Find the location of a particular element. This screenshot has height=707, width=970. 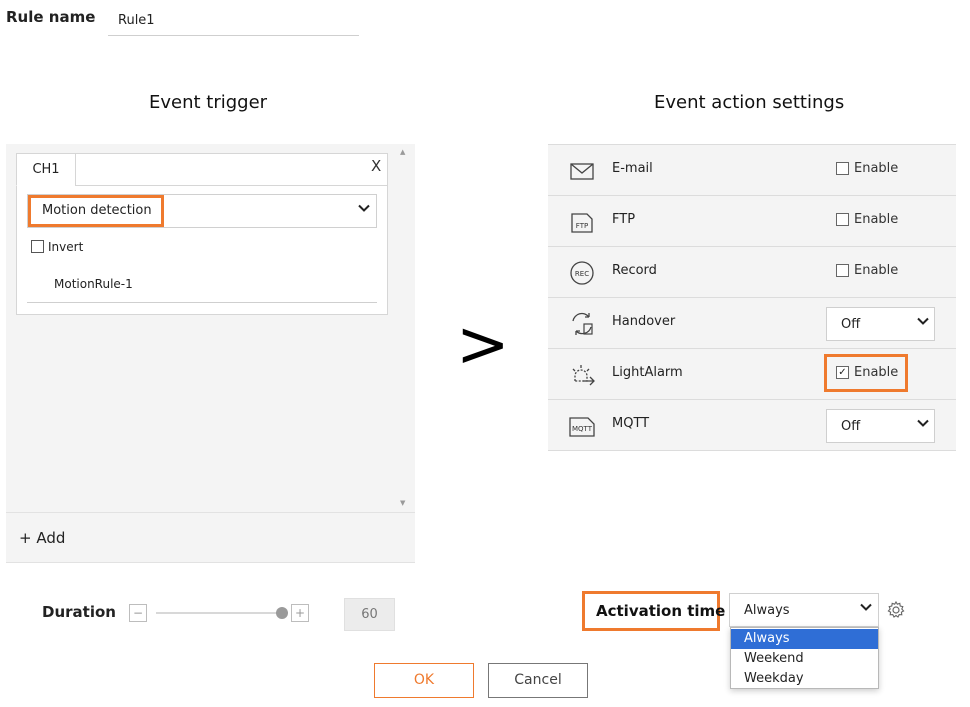

tab-divider is located at coordinates (231, 185).